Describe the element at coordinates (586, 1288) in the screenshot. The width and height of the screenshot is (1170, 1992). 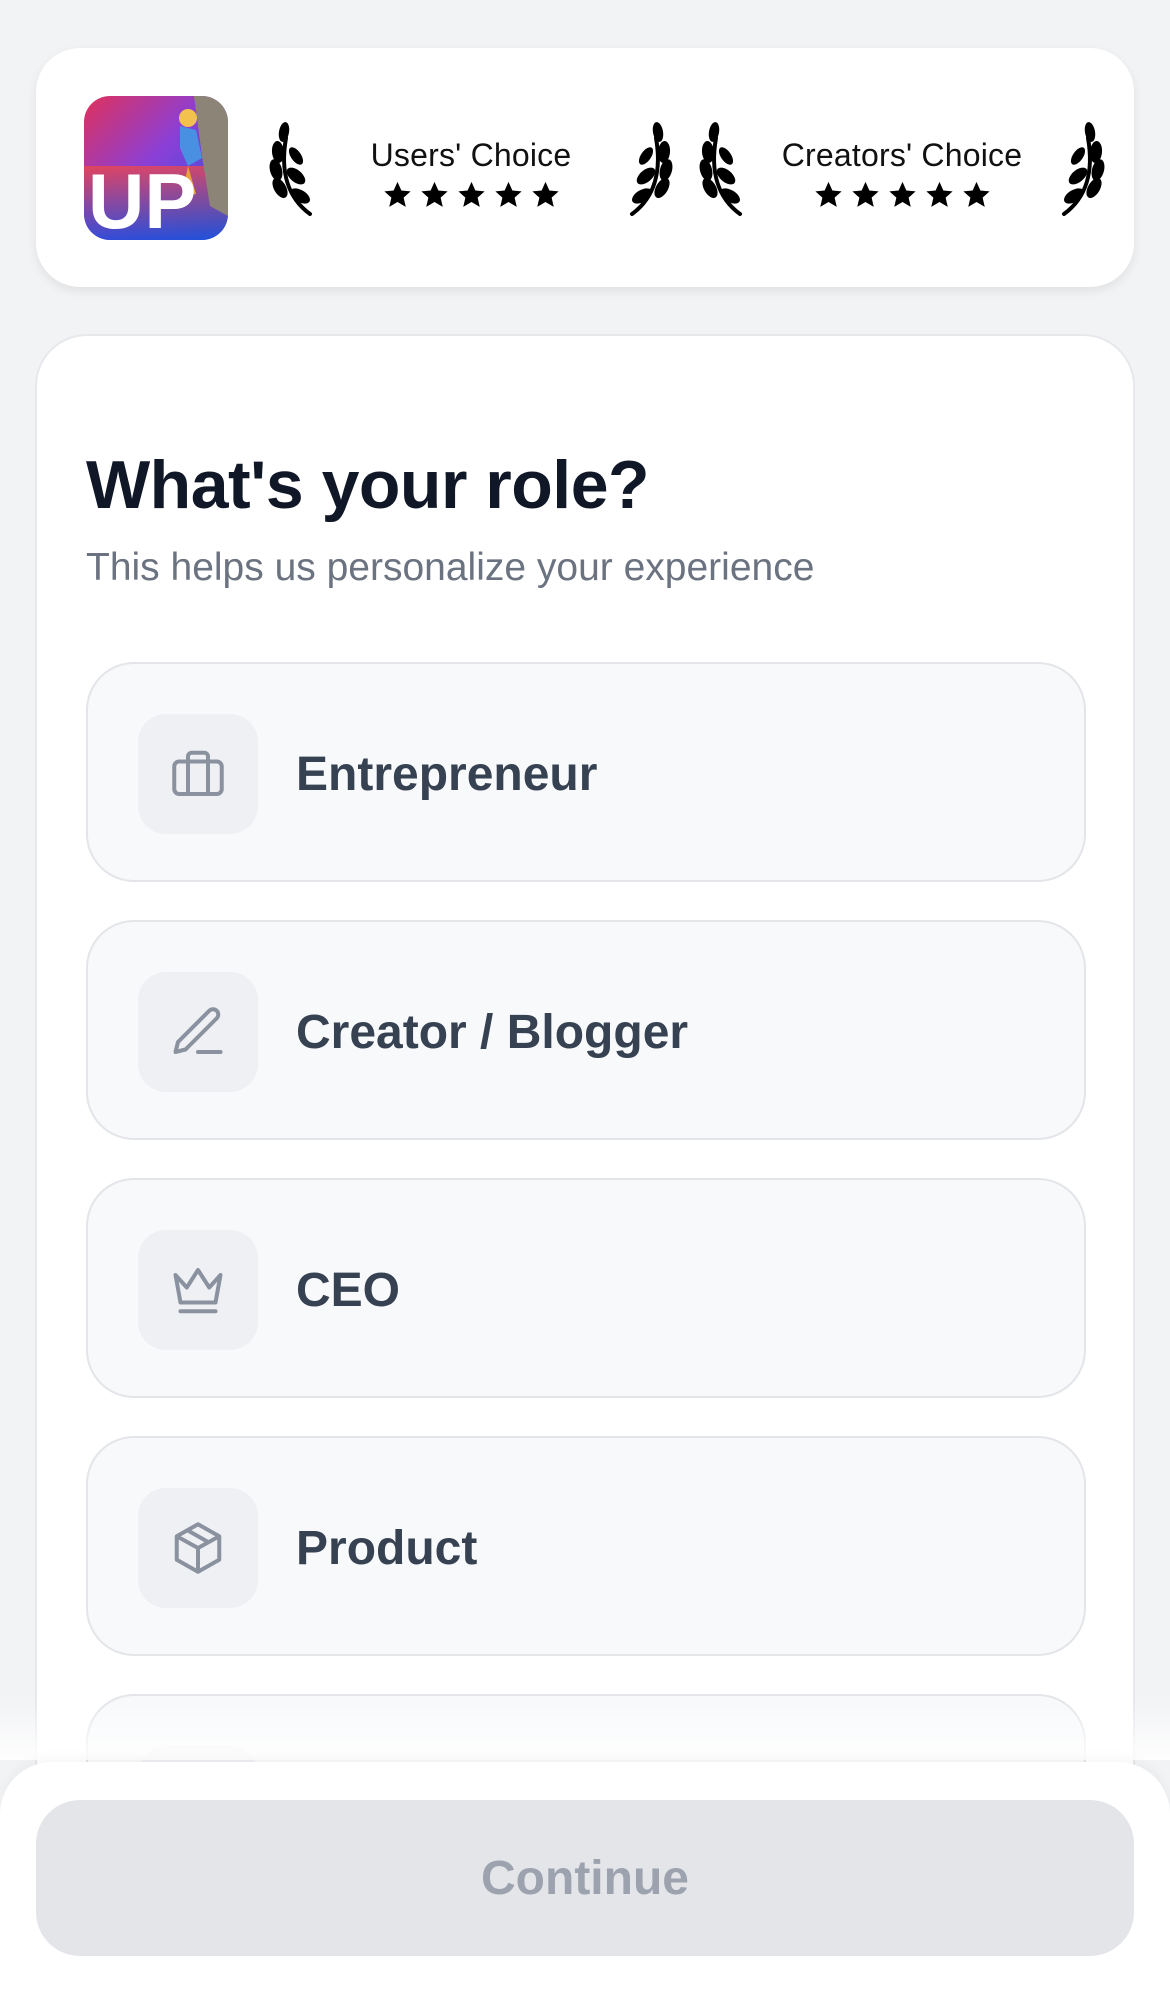
I see `role-option-ceo: CEO` at that location.